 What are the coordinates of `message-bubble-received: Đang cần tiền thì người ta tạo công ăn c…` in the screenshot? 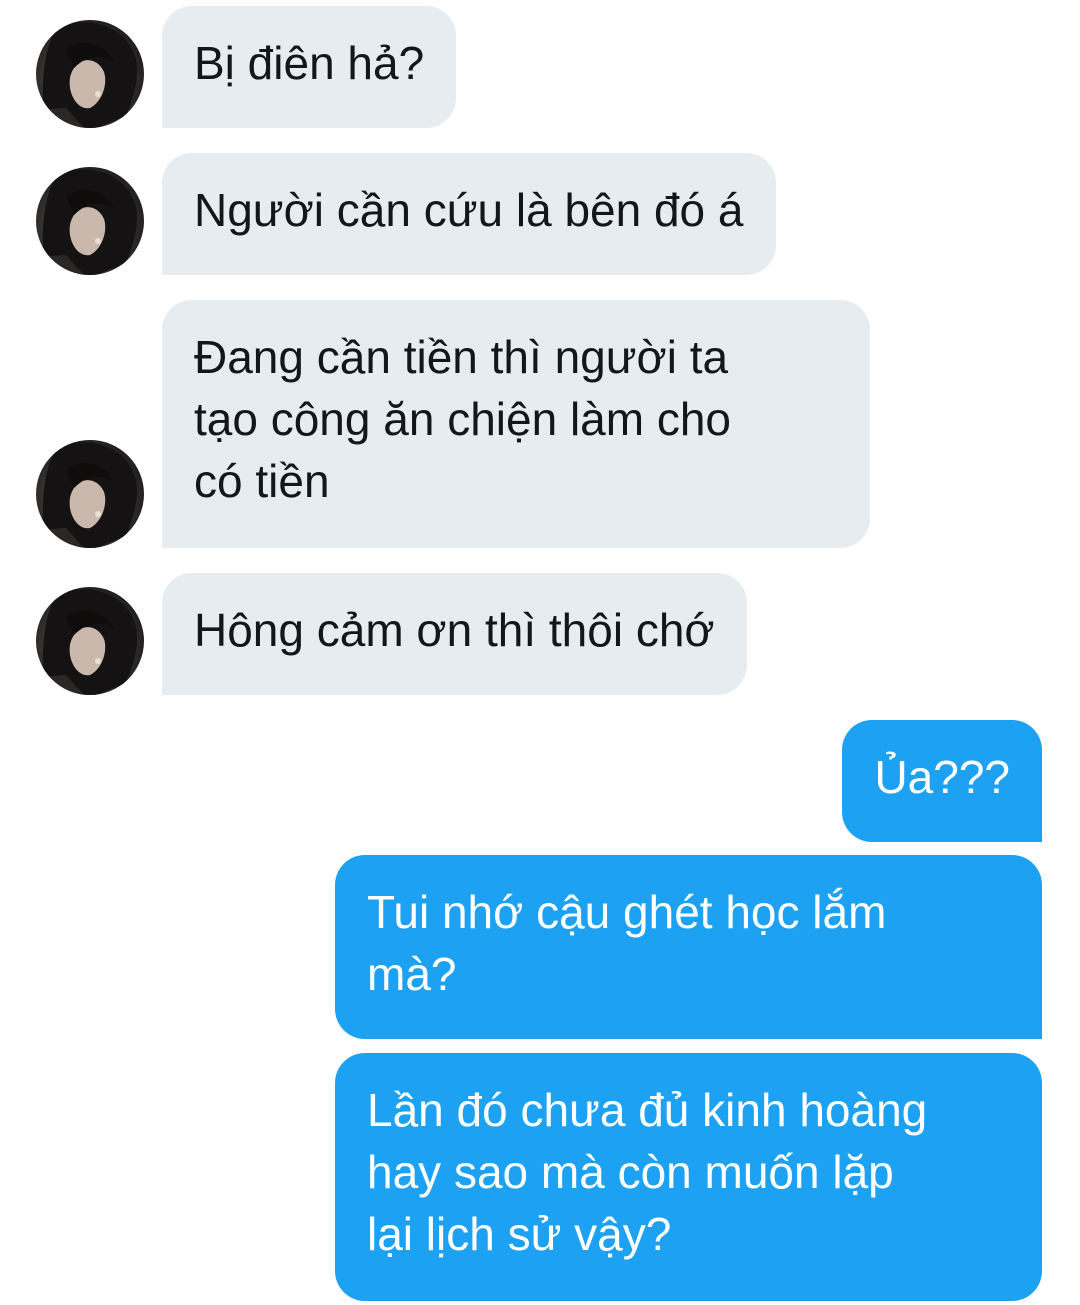 It's located at (516, 424).